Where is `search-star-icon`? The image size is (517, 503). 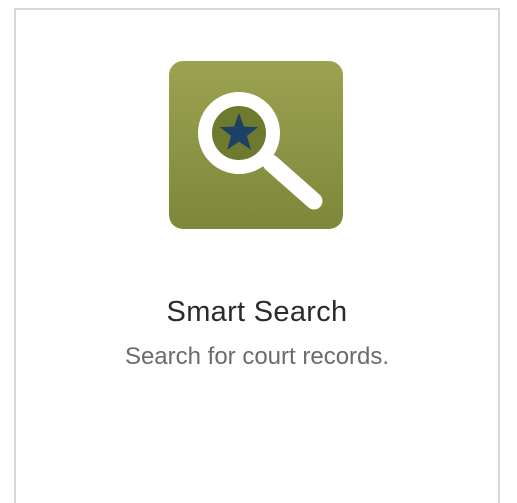 search-star-icon is located at coordinates (256, 145).